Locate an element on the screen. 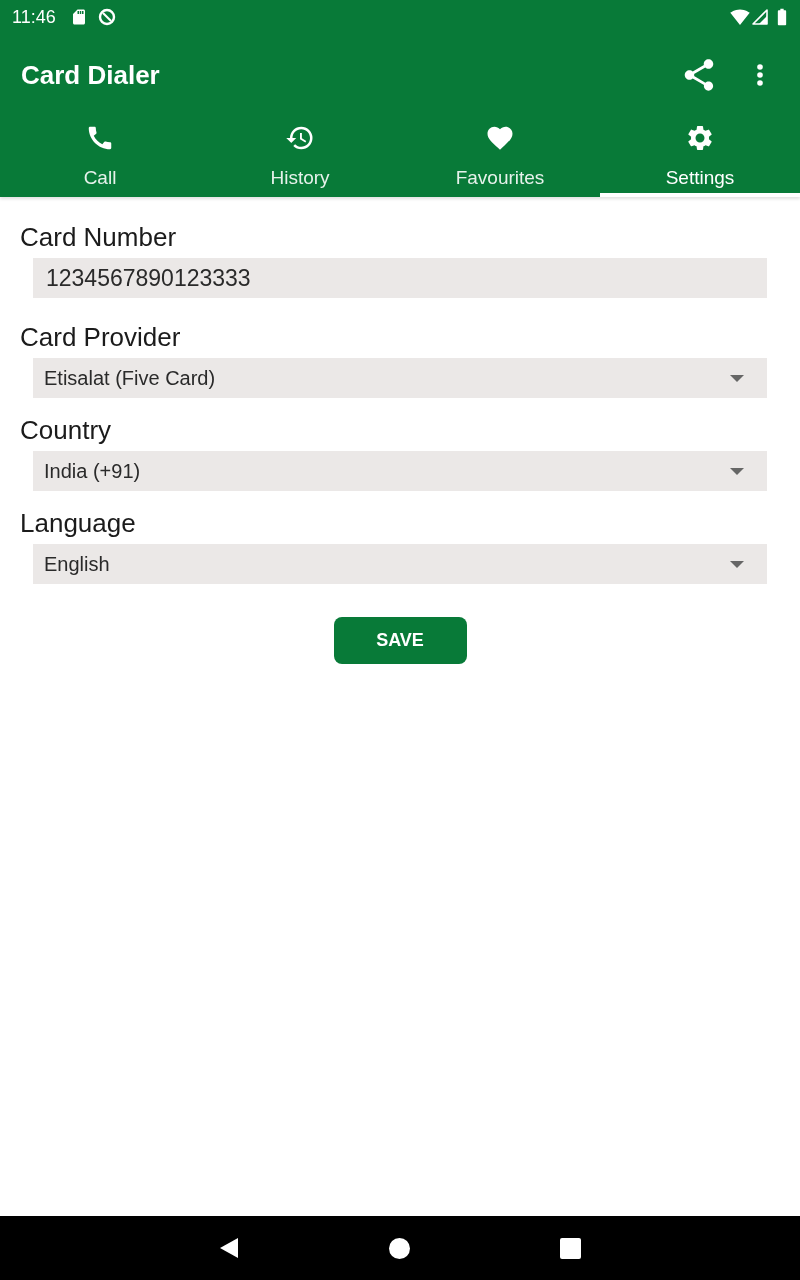  dropdown-value: English is located at coordinates (77, 564).